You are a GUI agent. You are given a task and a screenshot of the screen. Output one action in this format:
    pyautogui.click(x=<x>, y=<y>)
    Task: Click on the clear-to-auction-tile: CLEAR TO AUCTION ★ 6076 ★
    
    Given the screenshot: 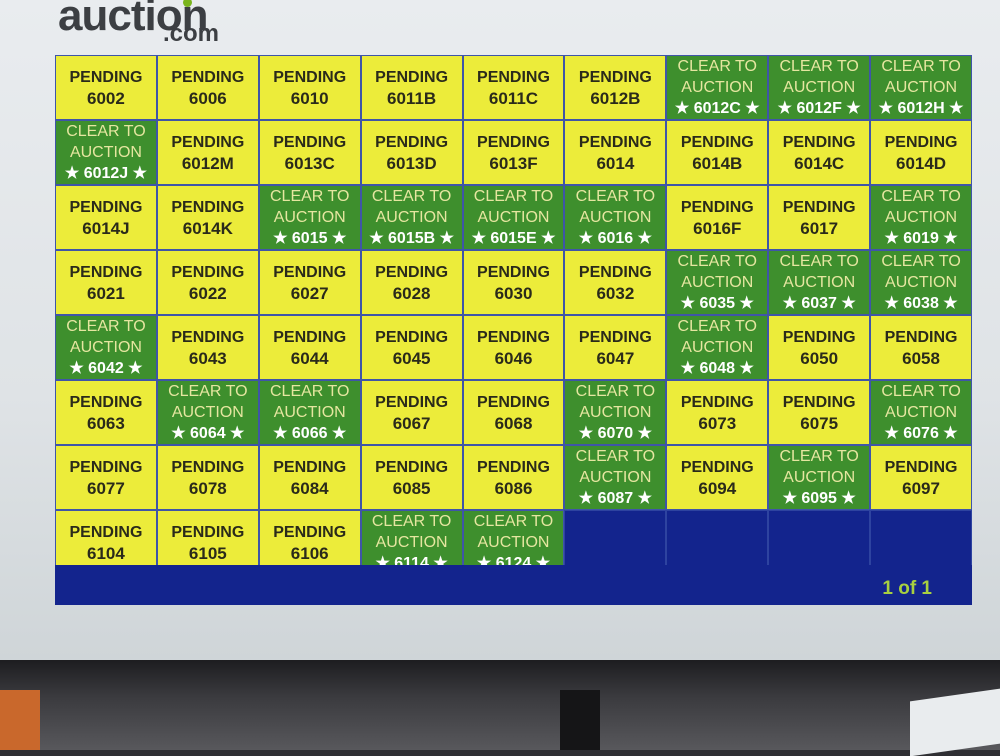 What is the action you would take?
    pyautogui.click(x=921, y=412)
    